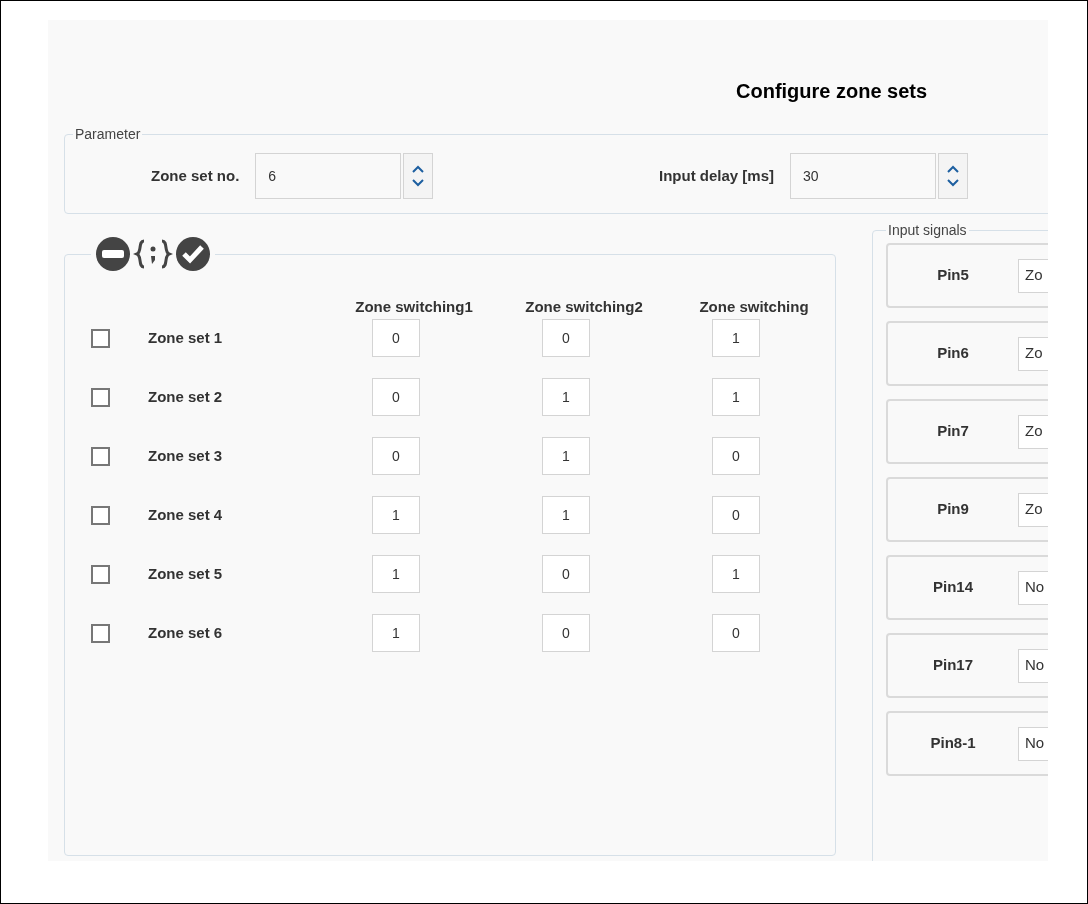  I want to click on pin-label: Pin7, so click(953, 431).